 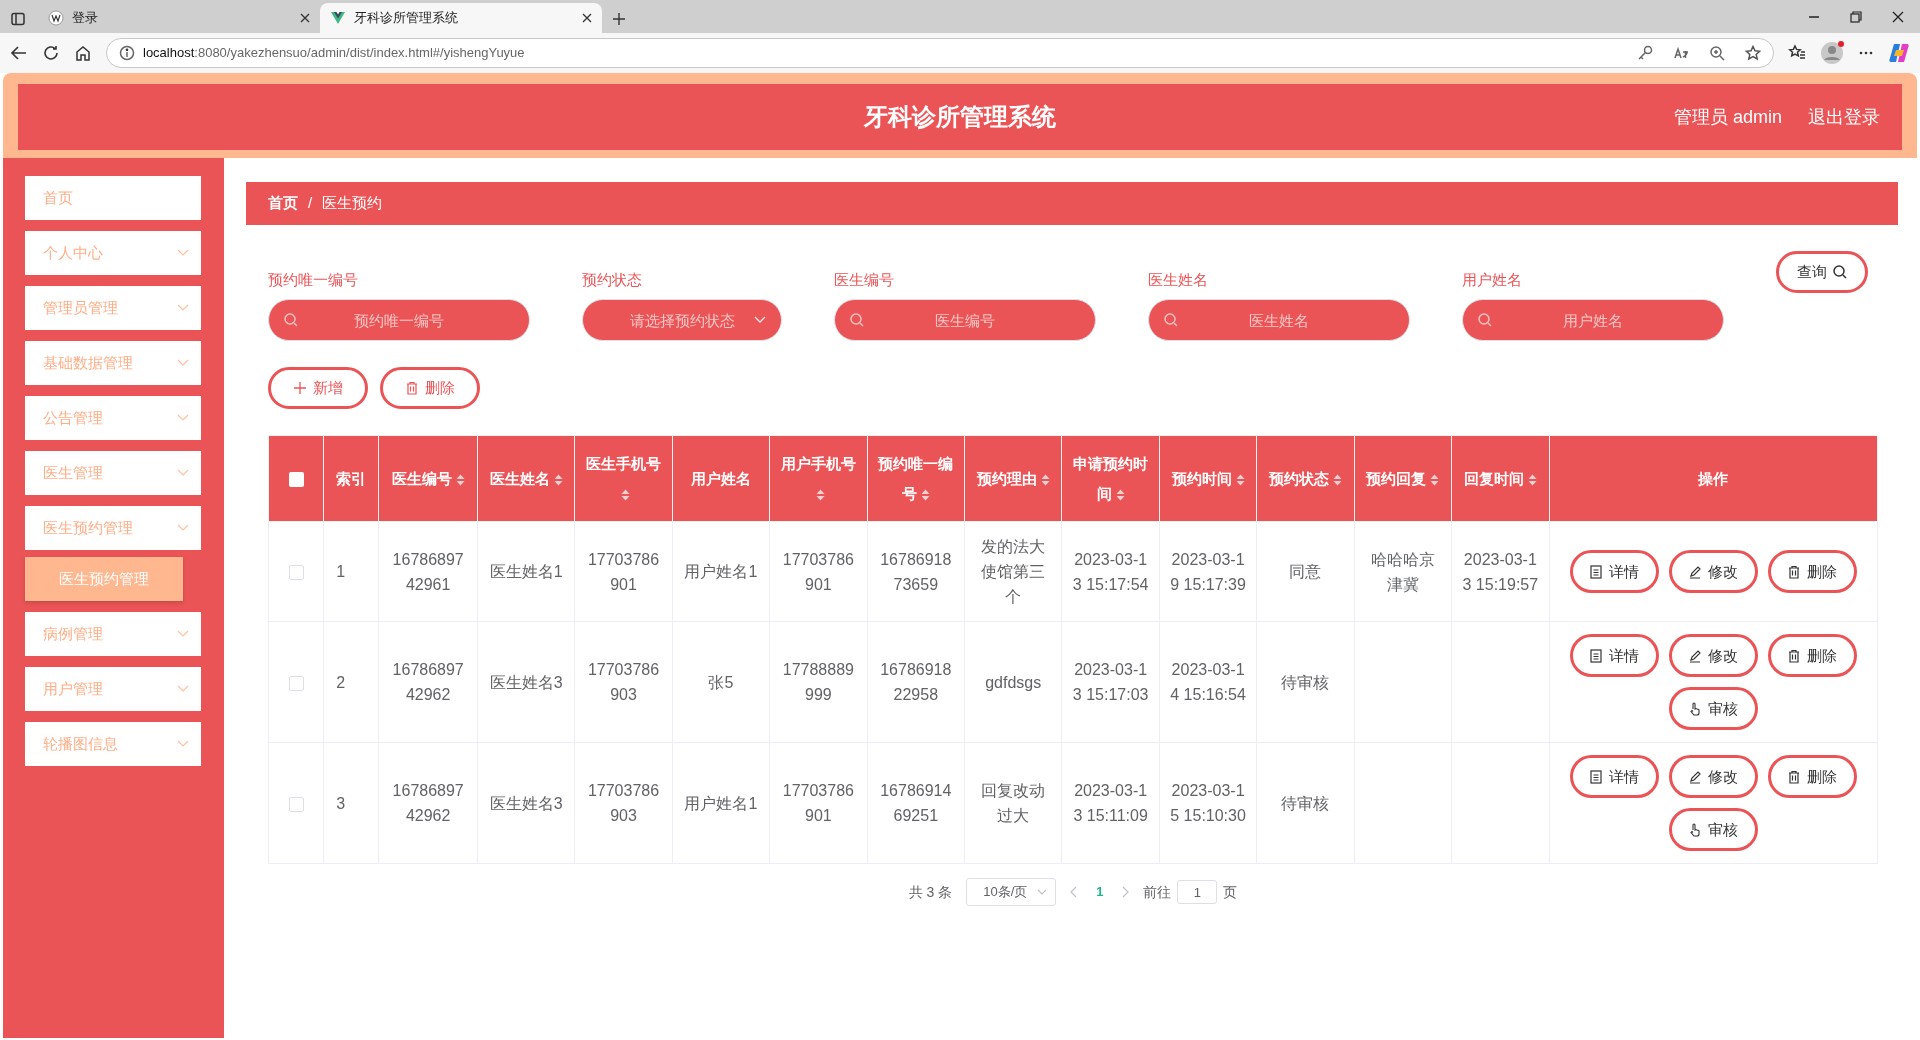 What do you see at coordinates (352, 203) in the screenshot?
I see `breadcrumb-link: 医生预约` at bounding box center [352, 203].